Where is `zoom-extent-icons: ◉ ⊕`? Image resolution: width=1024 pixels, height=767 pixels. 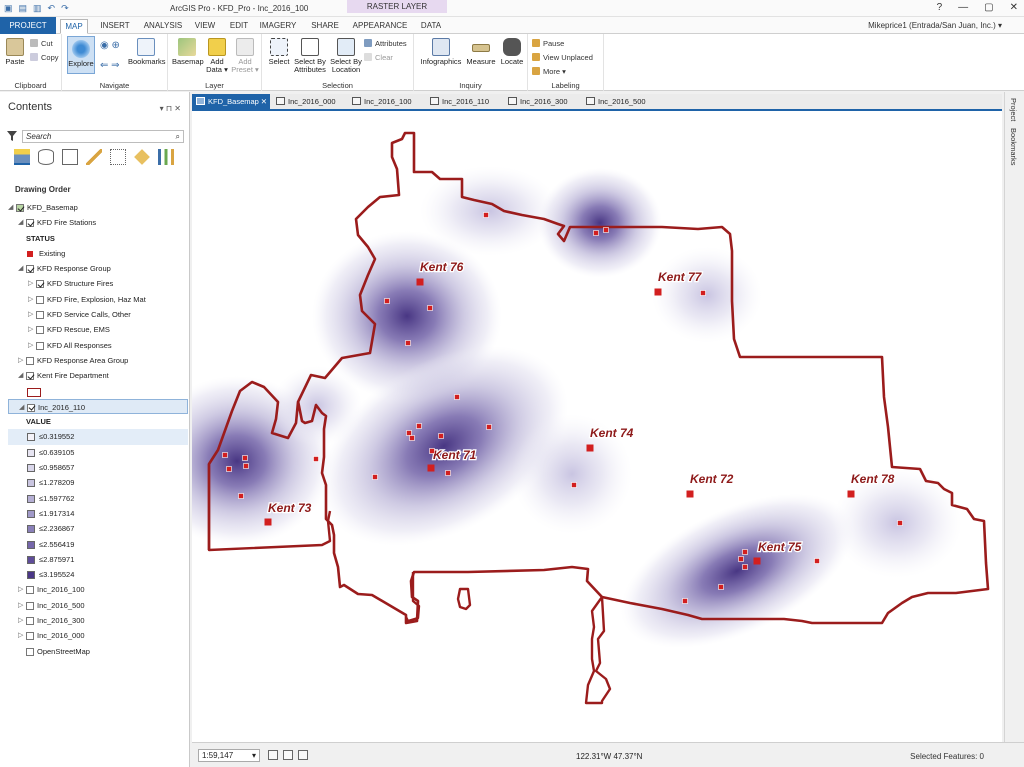 zoom-extent-icons: ◉ ⊕ is located at coordinates (110, 45).